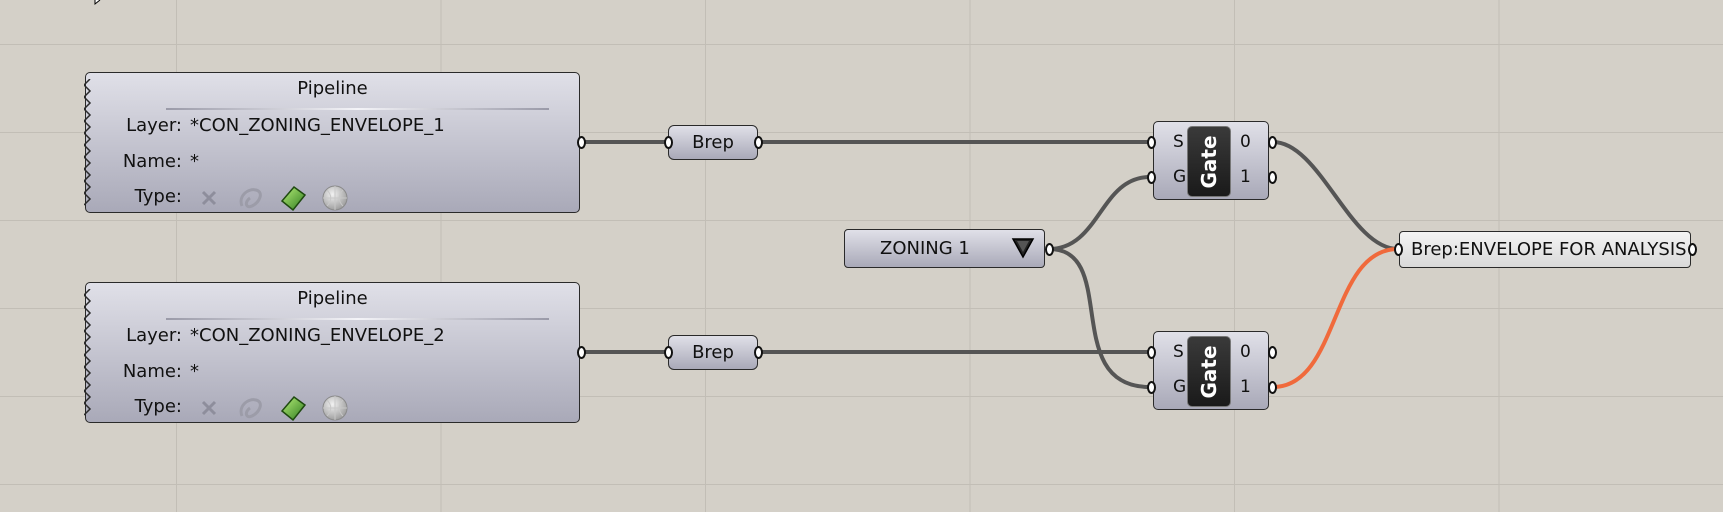 The width and height of the screenshot is (1723, 512). Describe the element at coordinates (1335, 195) in the screenshot. I see `wire-gate1-out0-panel` at that location.